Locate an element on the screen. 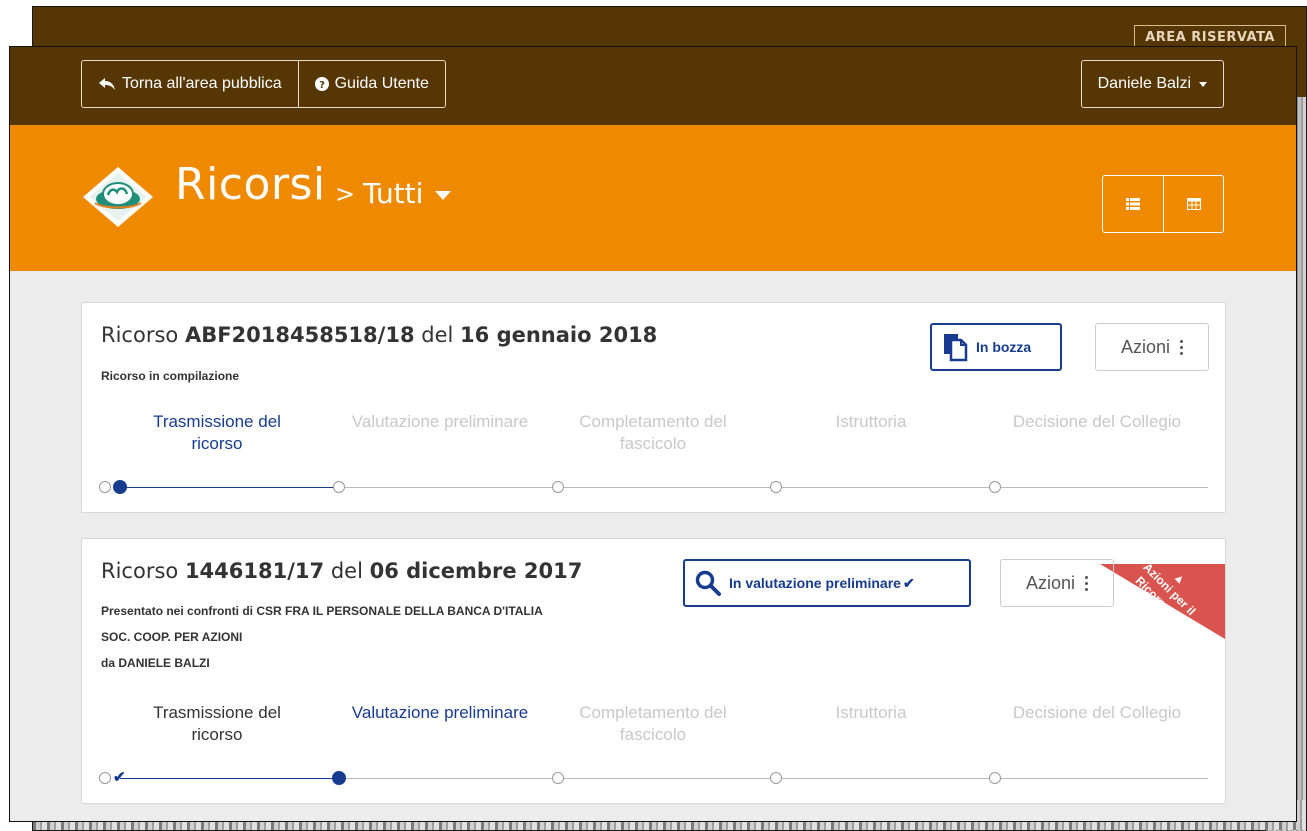 The image size is (1307, 831). user-guide-button: ? Guida Utente is located at coordinates (371, 84).